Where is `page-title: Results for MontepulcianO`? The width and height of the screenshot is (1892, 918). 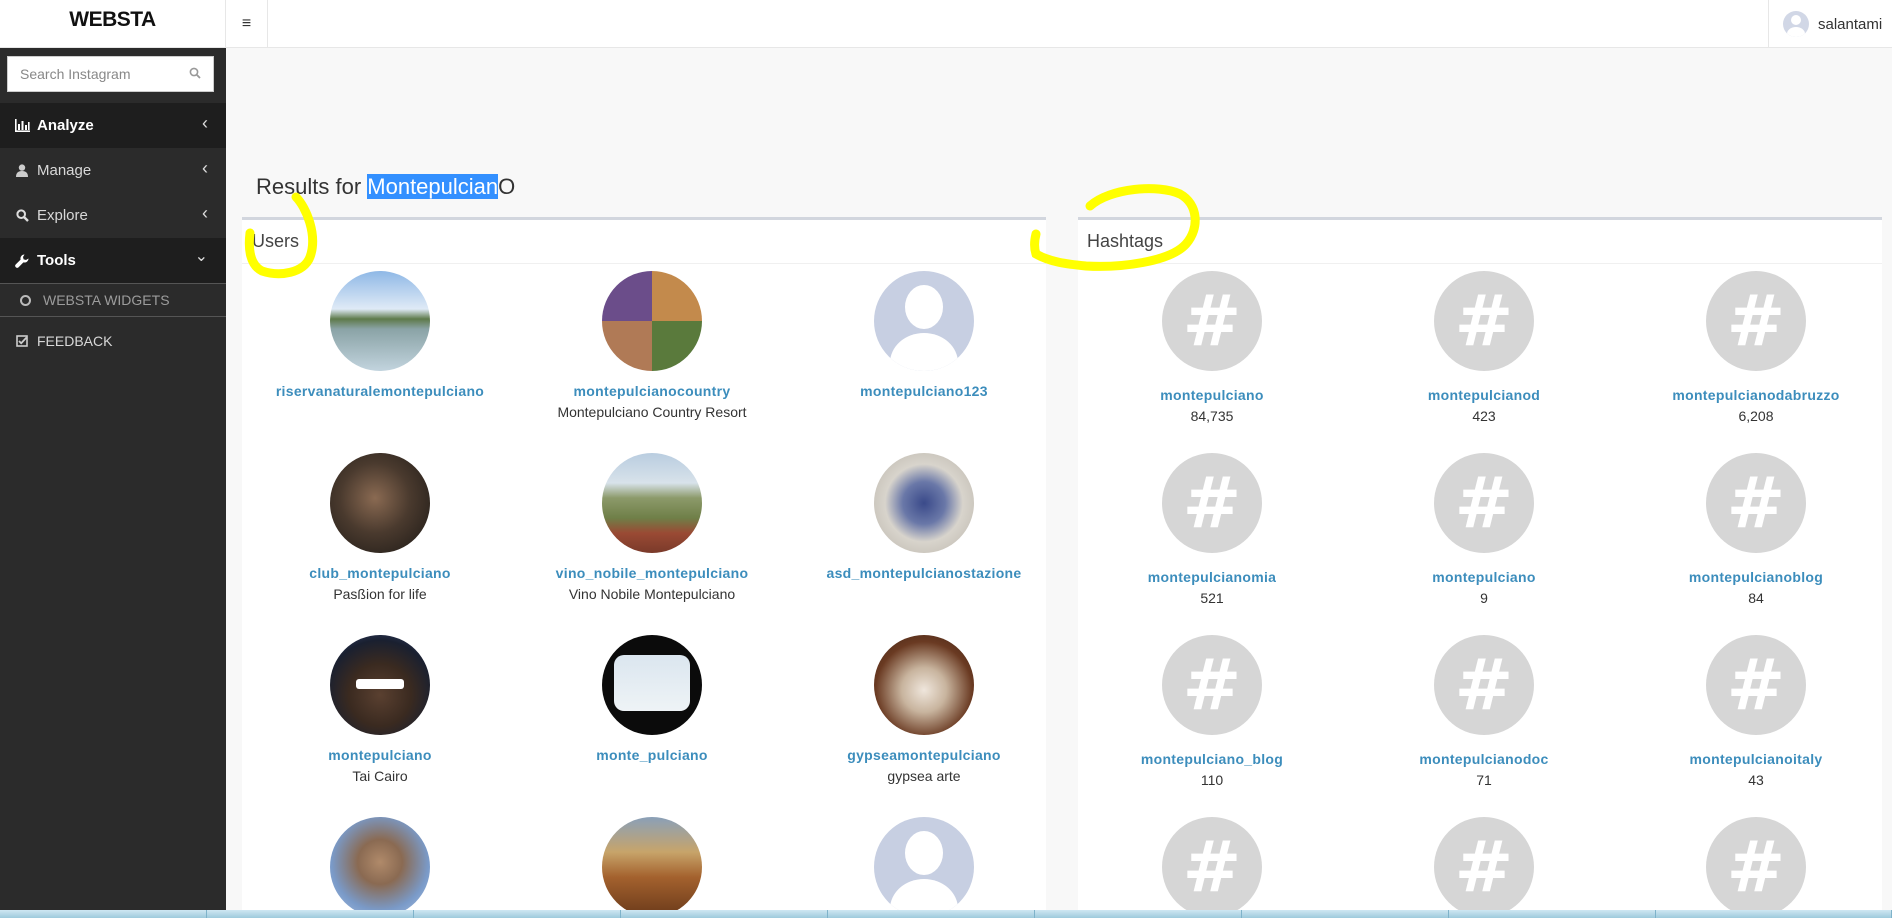
page-title: Results for MontepulcianO is located at coordinates (385, 187).